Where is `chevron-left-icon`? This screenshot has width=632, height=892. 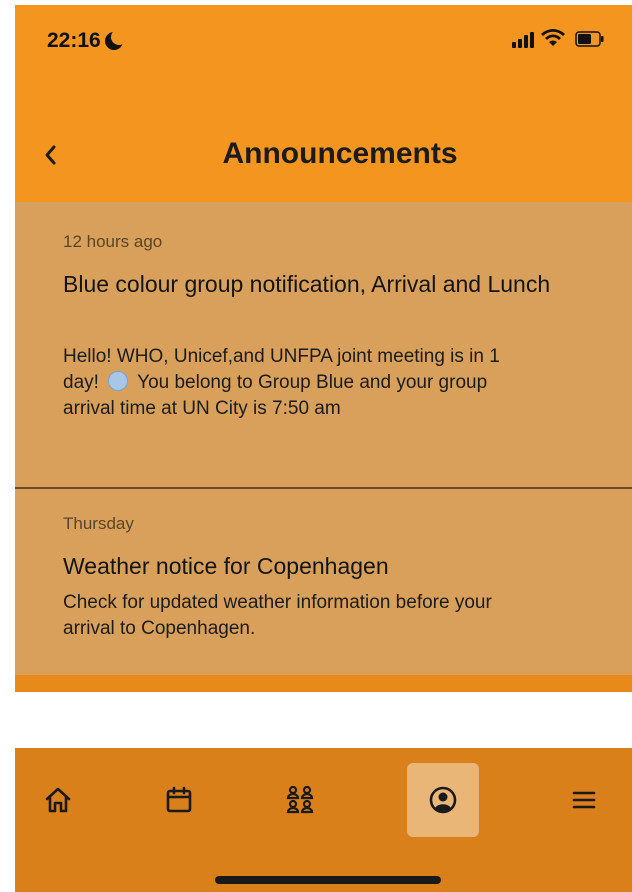 chevron-left-icon is located at coordinates (50, 155).